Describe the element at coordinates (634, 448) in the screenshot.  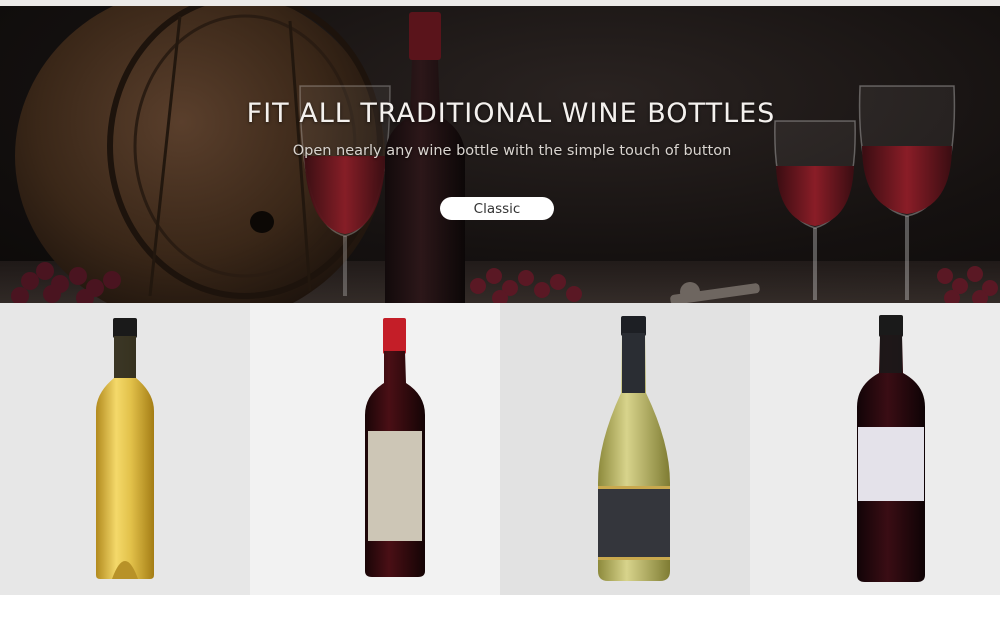
I see `white-wine-bottle-image` at that location.